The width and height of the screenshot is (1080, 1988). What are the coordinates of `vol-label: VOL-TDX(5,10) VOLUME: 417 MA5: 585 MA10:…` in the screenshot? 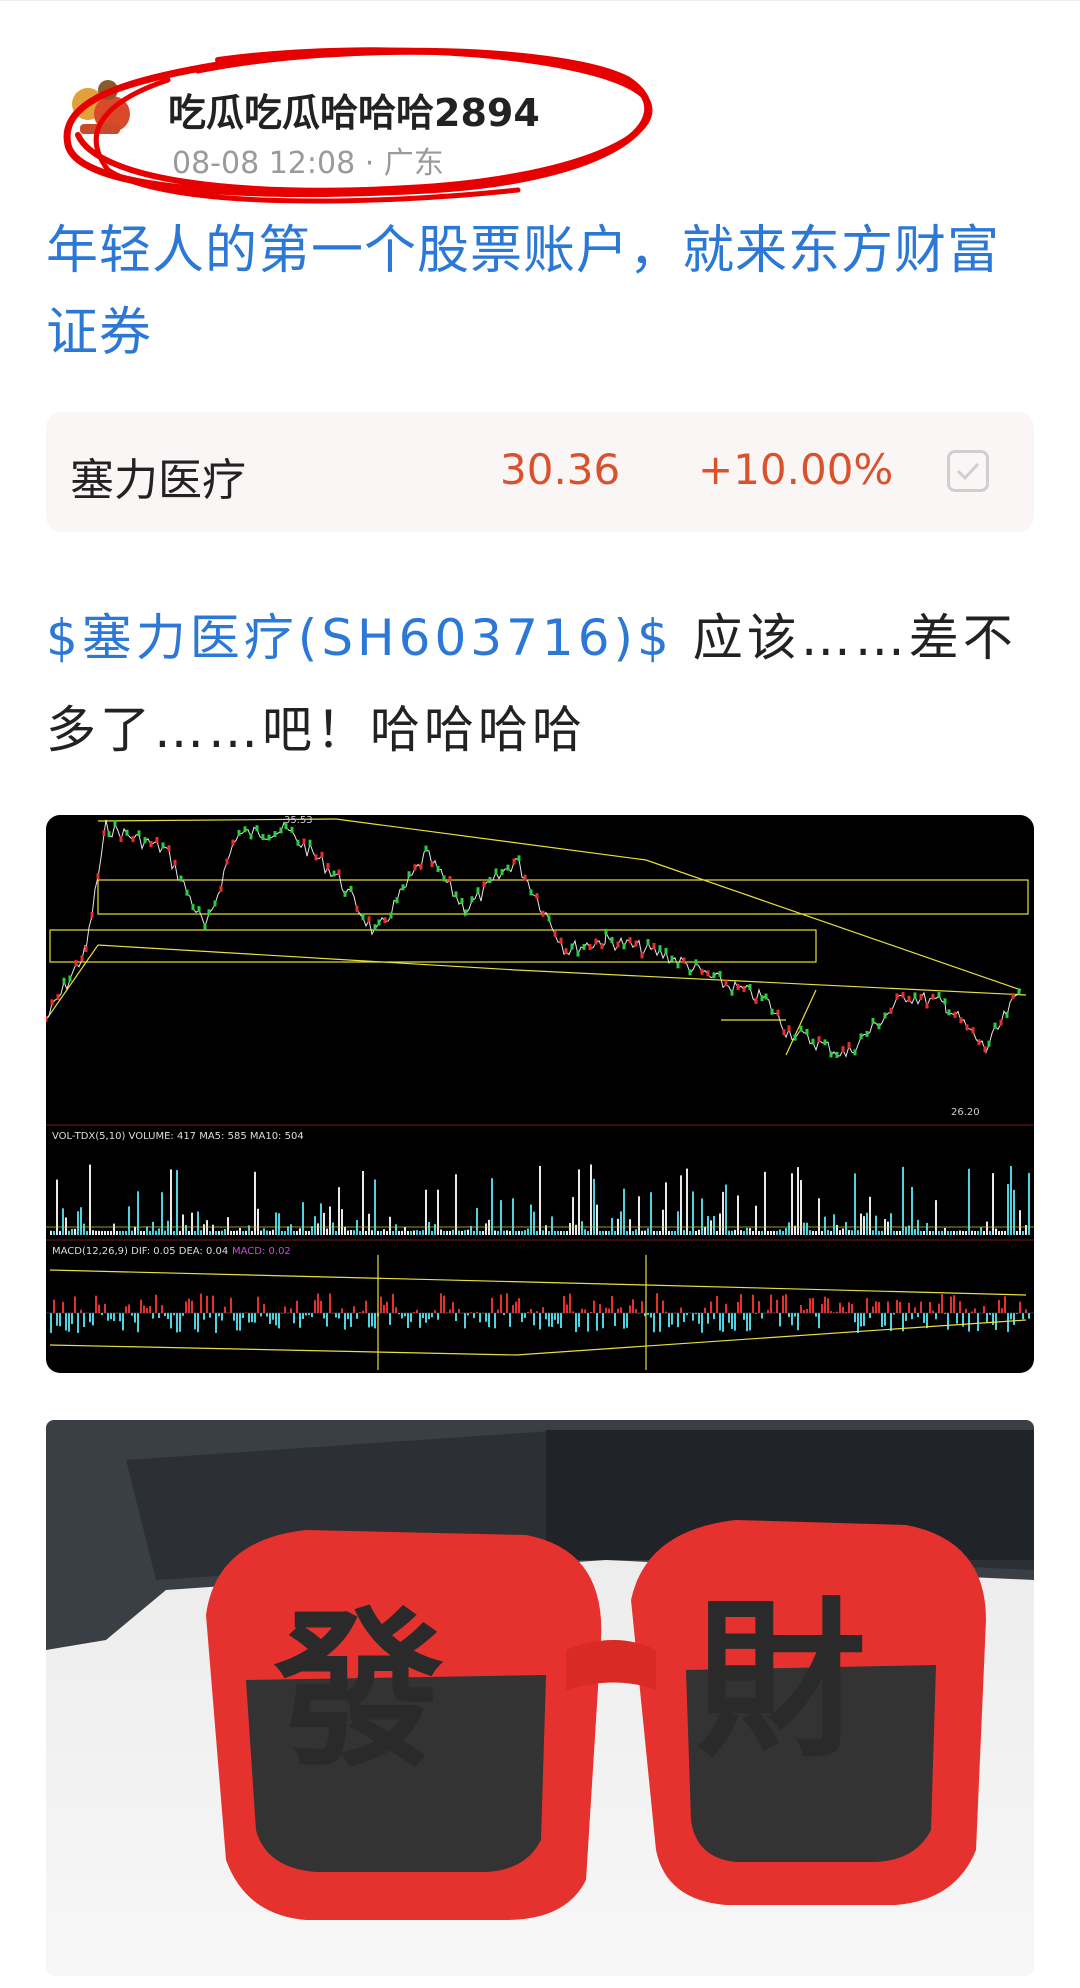 It's located at (178, 1136).